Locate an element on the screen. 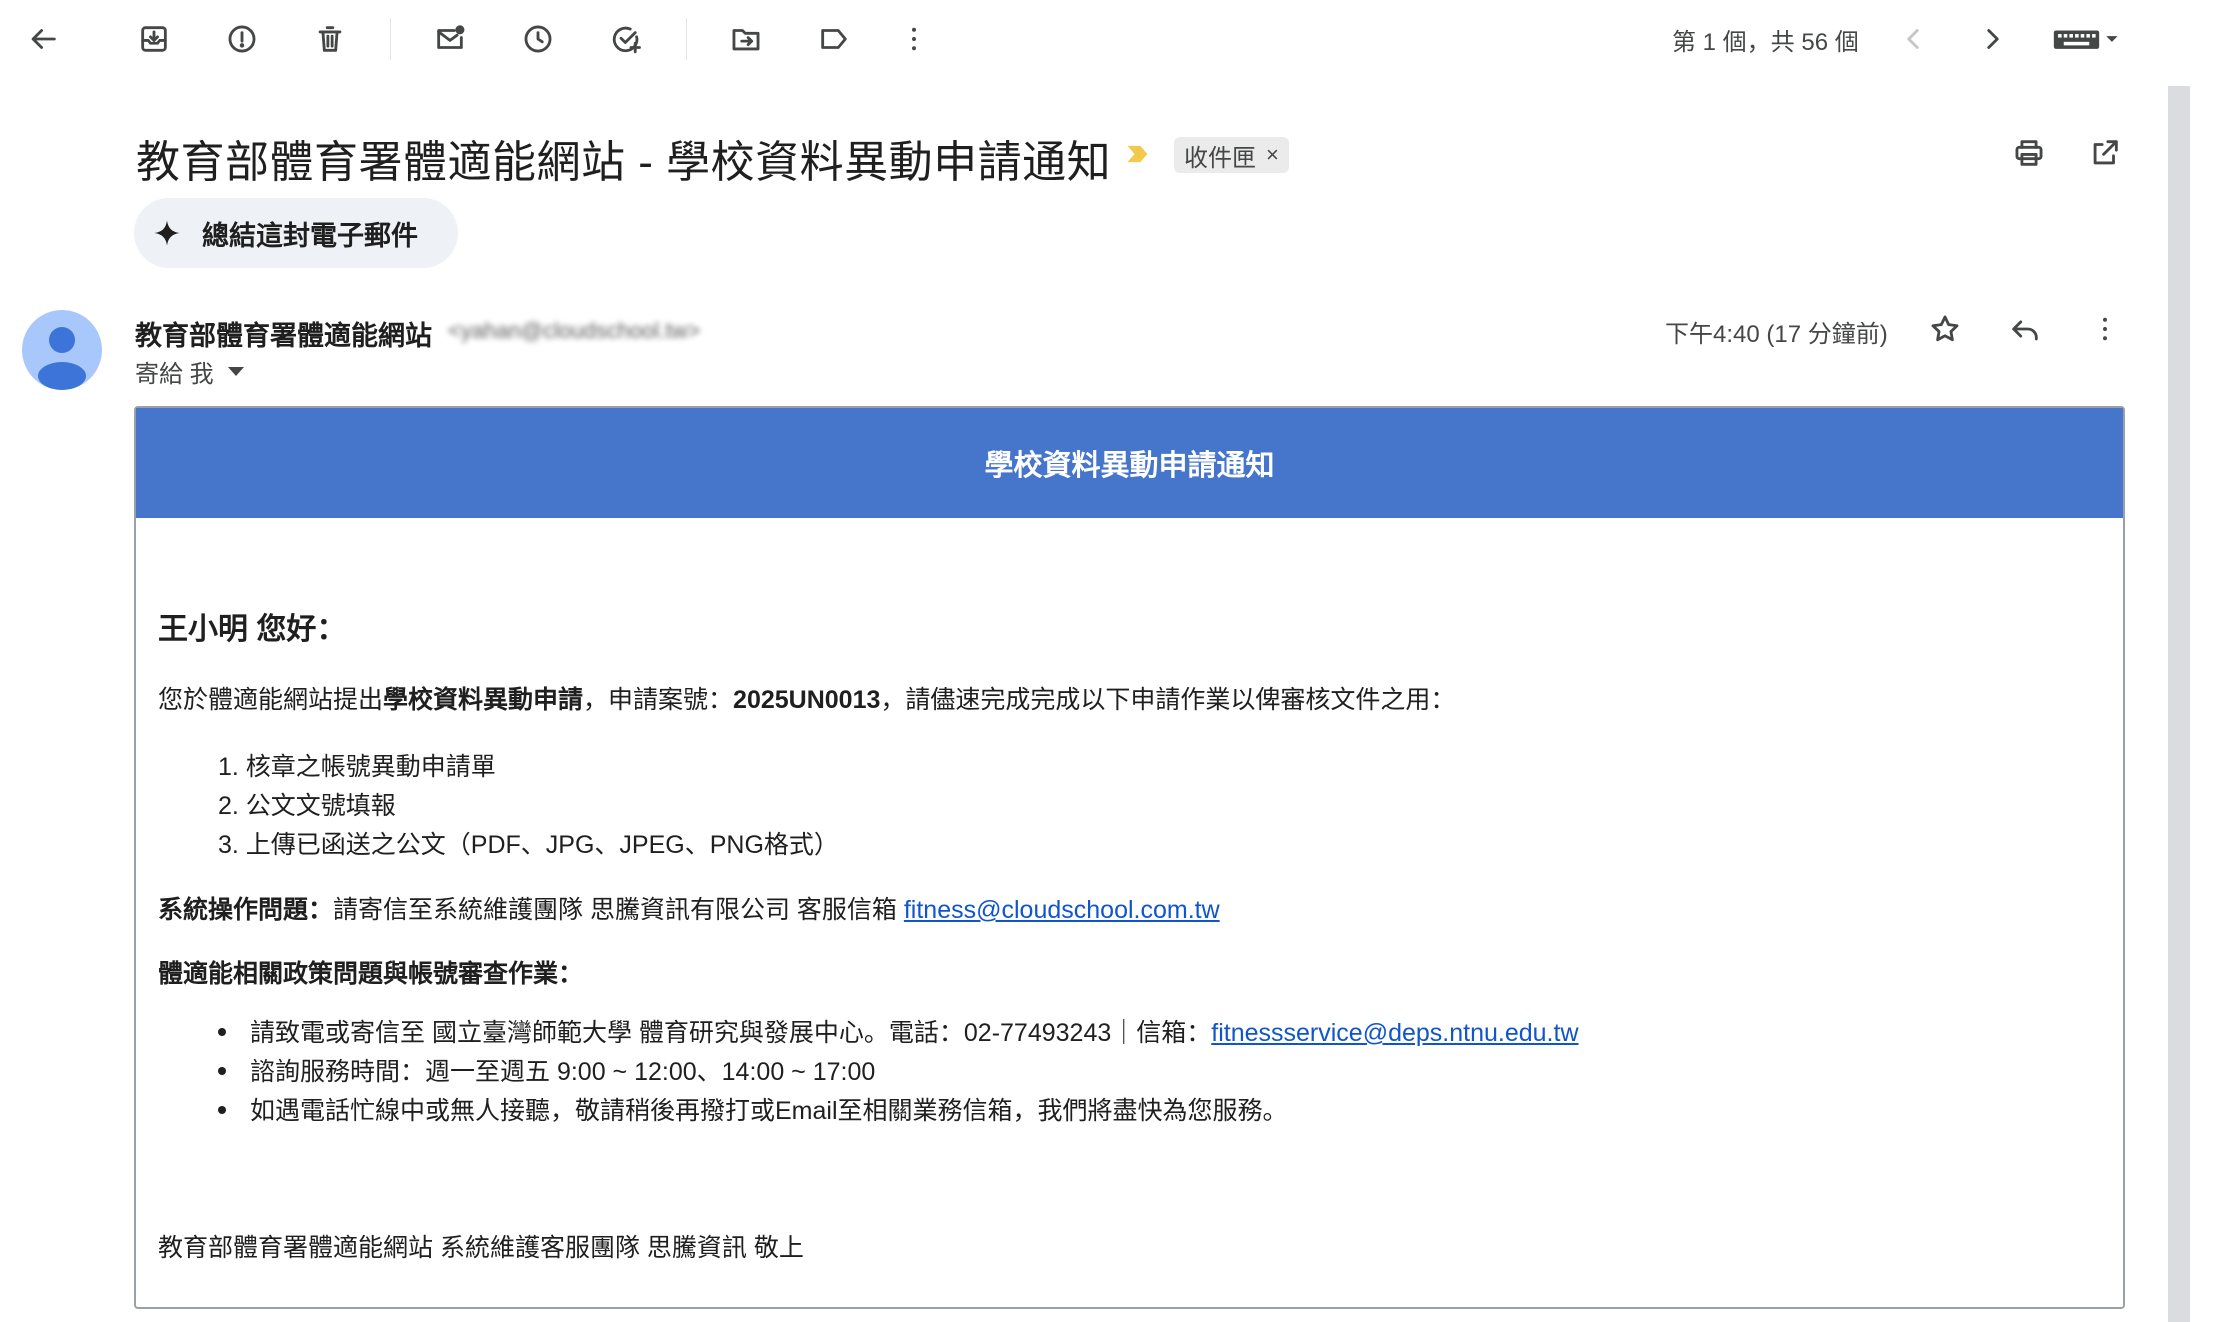 Image resolution: width=2222 pixels, height=1322 pixels. intro-highlight: 學校資料異動申請 is located at coordinates (483, 700).